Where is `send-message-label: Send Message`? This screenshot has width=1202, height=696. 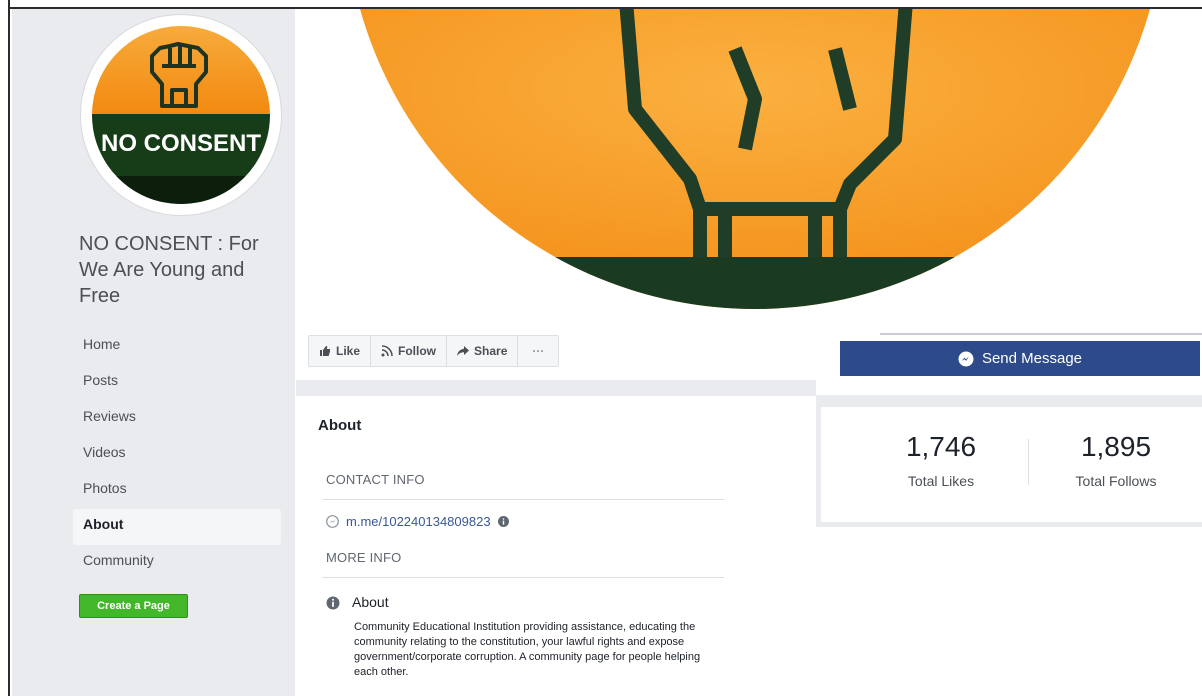 send-message-label: Send Message is located at coordinates (1032, 358).